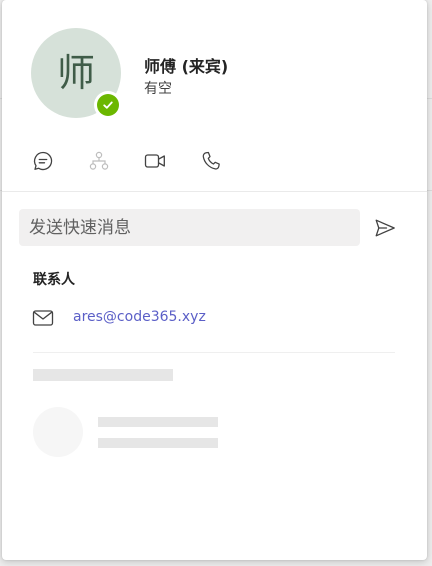 This screenshot has width=432, height=566. Describe the element at coordinates (103, 375) in the screenshot. I see `loading-skeleton-heading` at that location.